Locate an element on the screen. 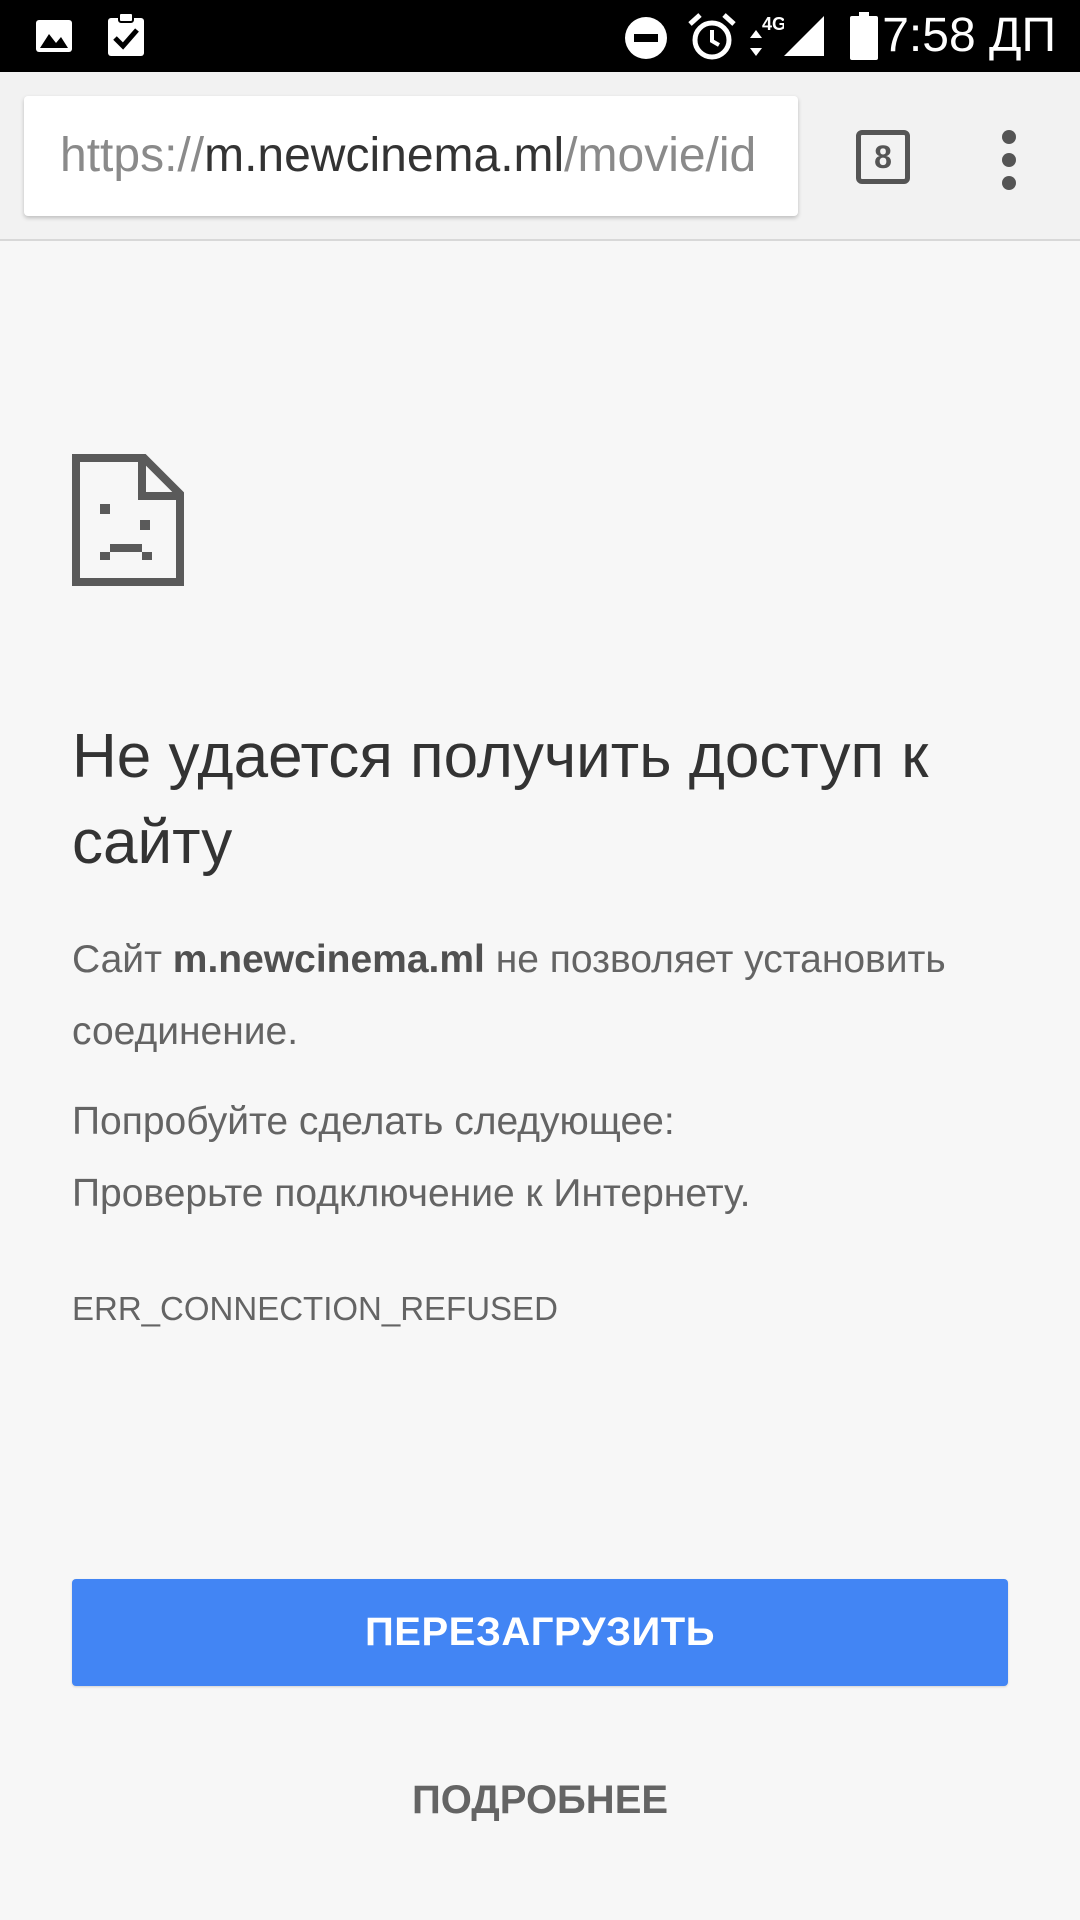 Image resolution: width=1080 pixels, height=1920 pixels. more-menu-icon is located at coordinates (1010, 160).